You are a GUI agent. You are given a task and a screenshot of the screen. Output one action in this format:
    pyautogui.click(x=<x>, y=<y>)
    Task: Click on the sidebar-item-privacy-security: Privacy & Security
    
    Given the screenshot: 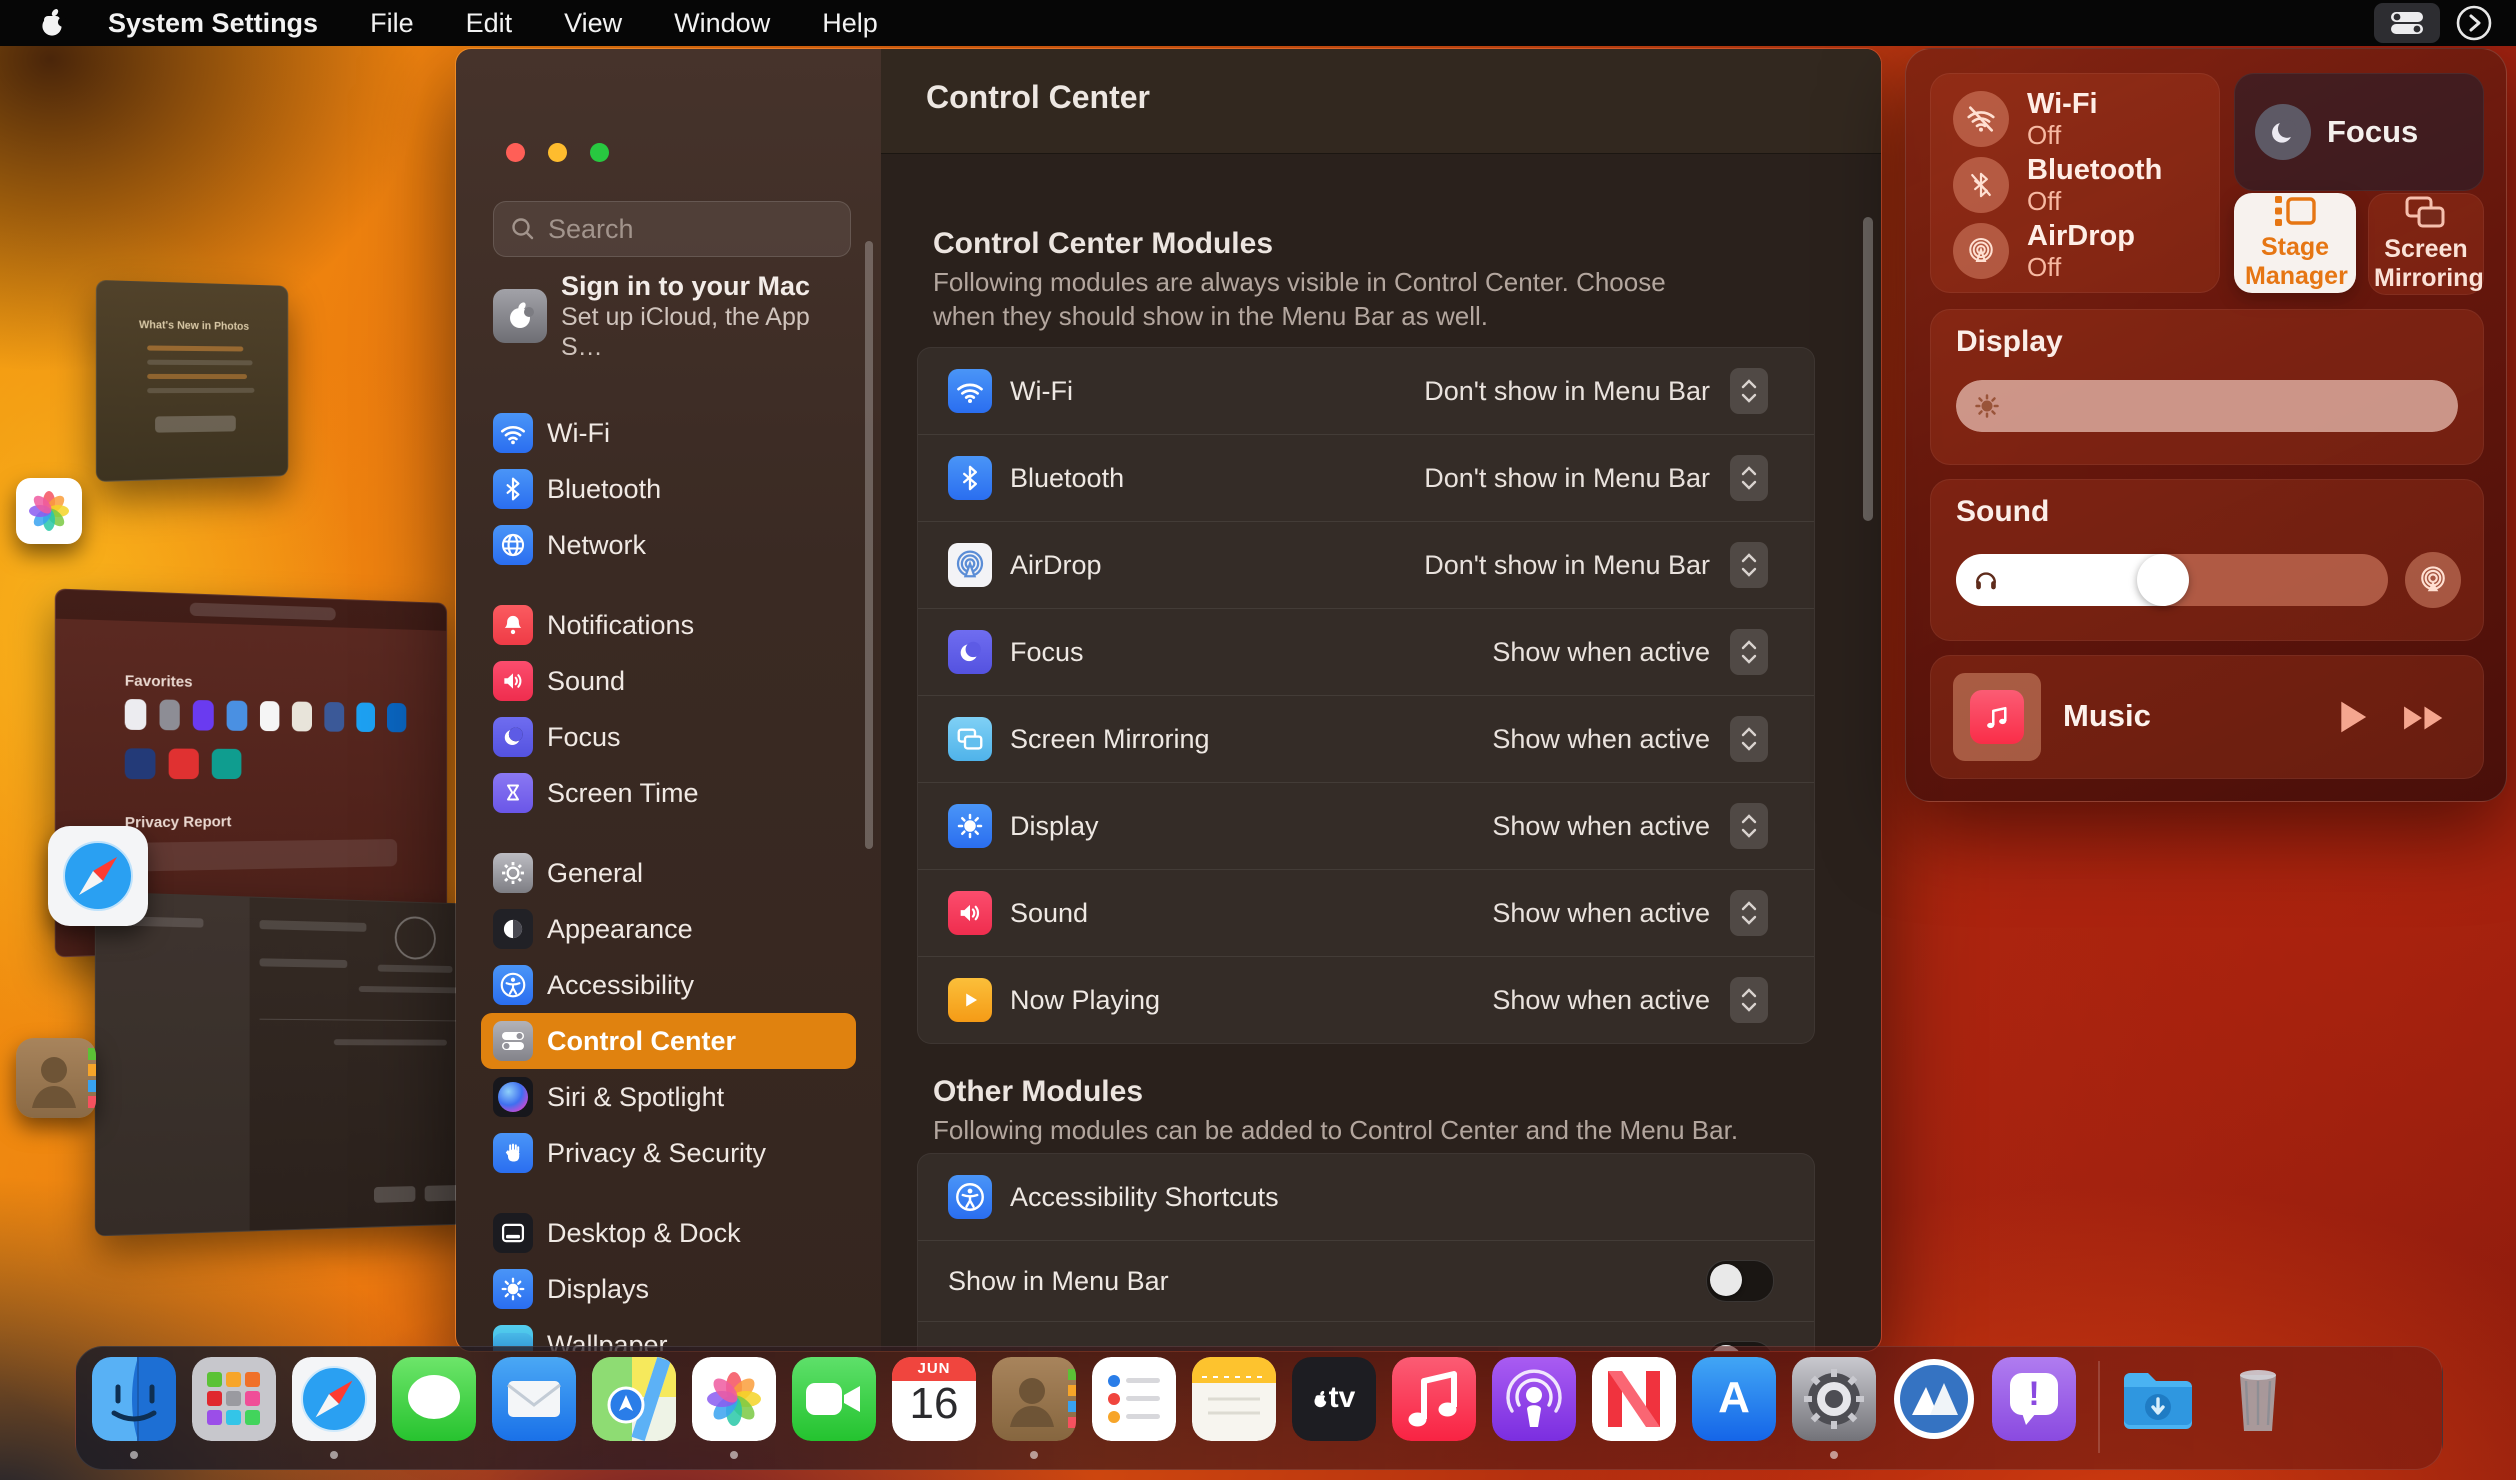 What is the action you would take?
    pyautogui.click(x=668, y=1153)
    